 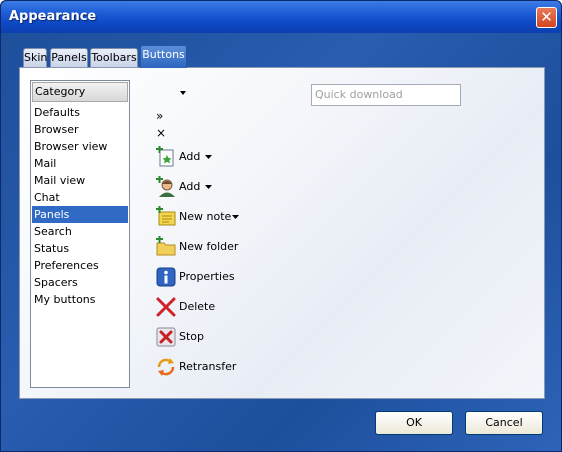 I want to click on add-page-label: Add, so click(x=190, y=156).